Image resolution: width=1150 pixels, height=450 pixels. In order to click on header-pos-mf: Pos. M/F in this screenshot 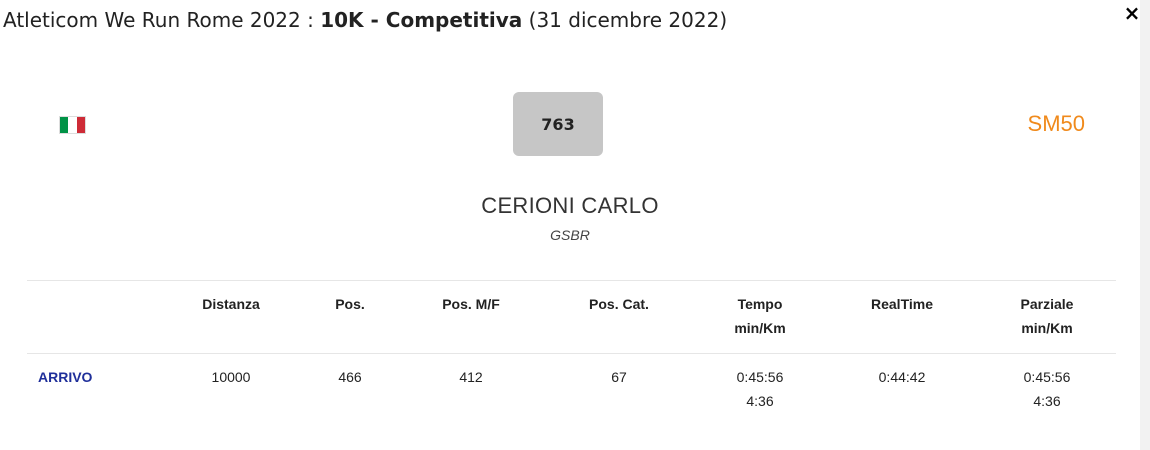, I will do `click(471, 304)`.